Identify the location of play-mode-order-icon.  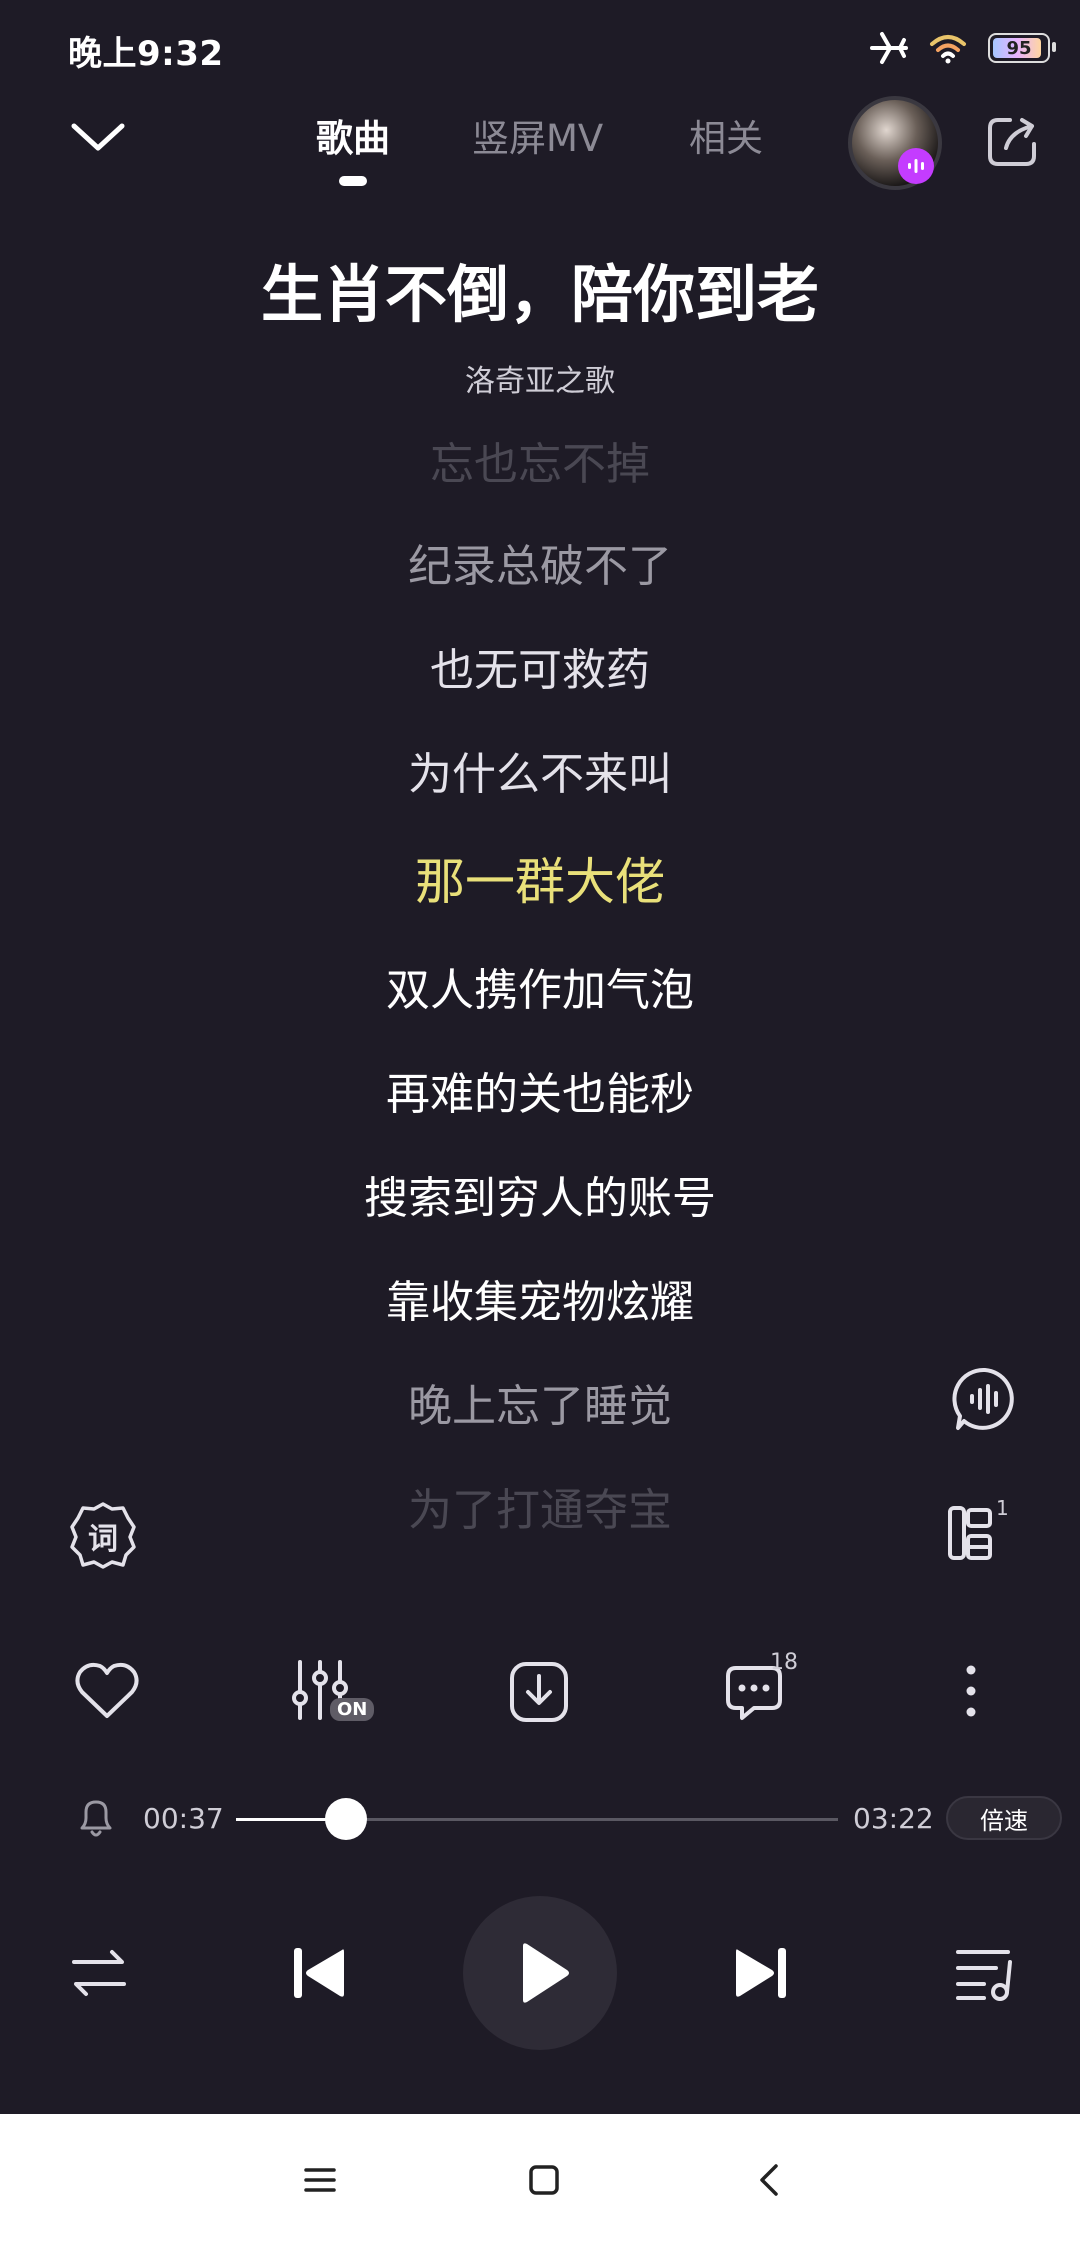
(99, 1973).